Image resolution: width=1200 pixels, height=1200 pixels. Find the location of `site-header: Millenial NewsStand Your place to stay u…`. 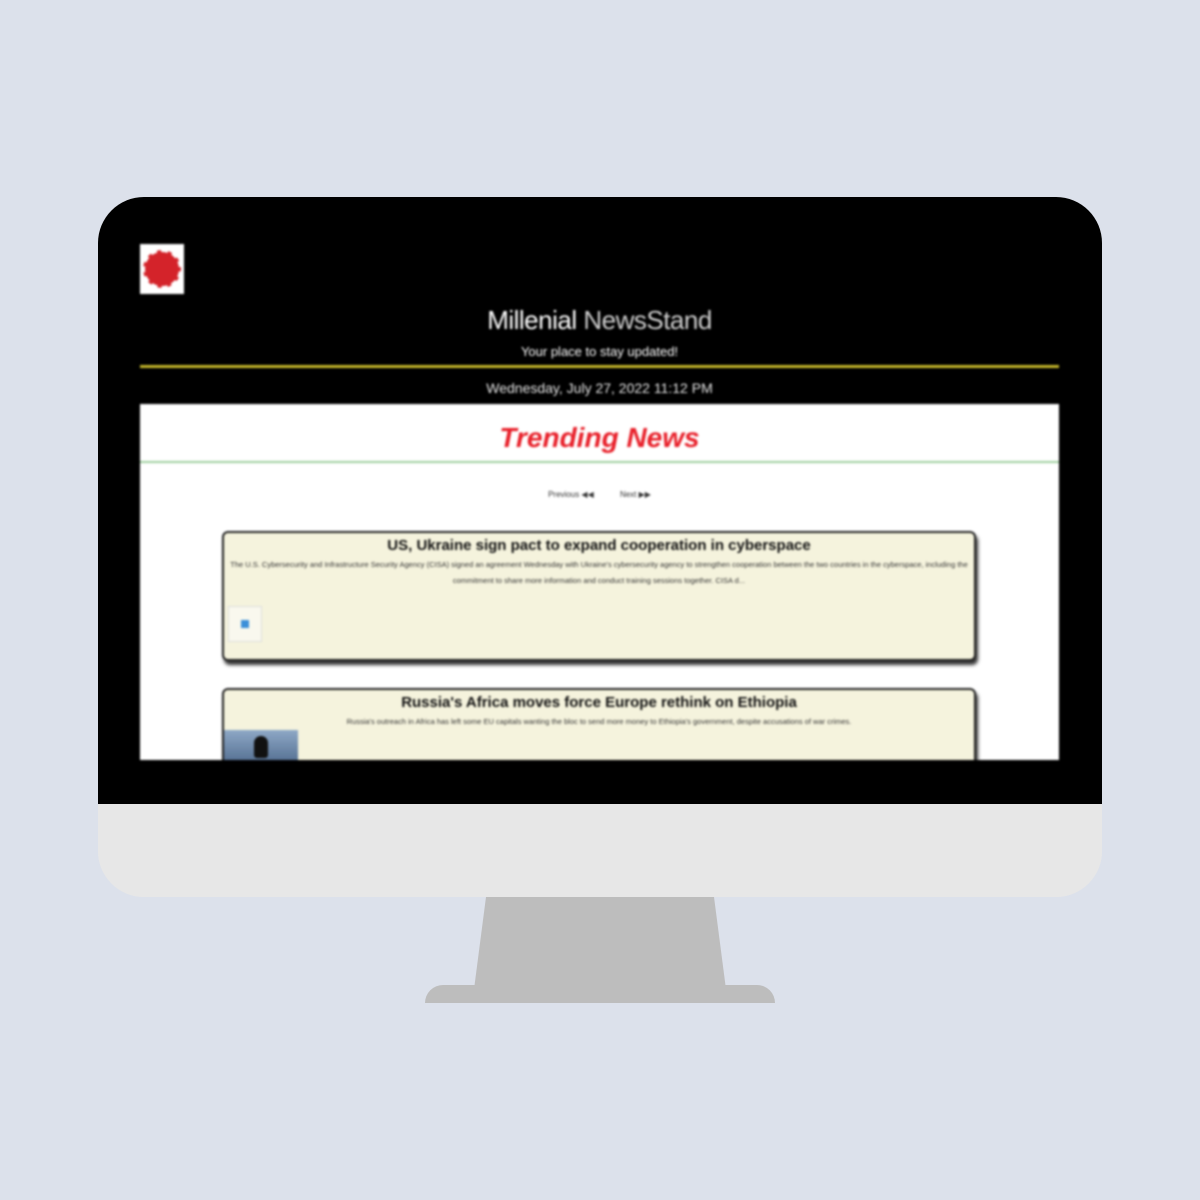

site-header: Millenial NewsStand Your place to stay u… is located at coordinates (599, 324).